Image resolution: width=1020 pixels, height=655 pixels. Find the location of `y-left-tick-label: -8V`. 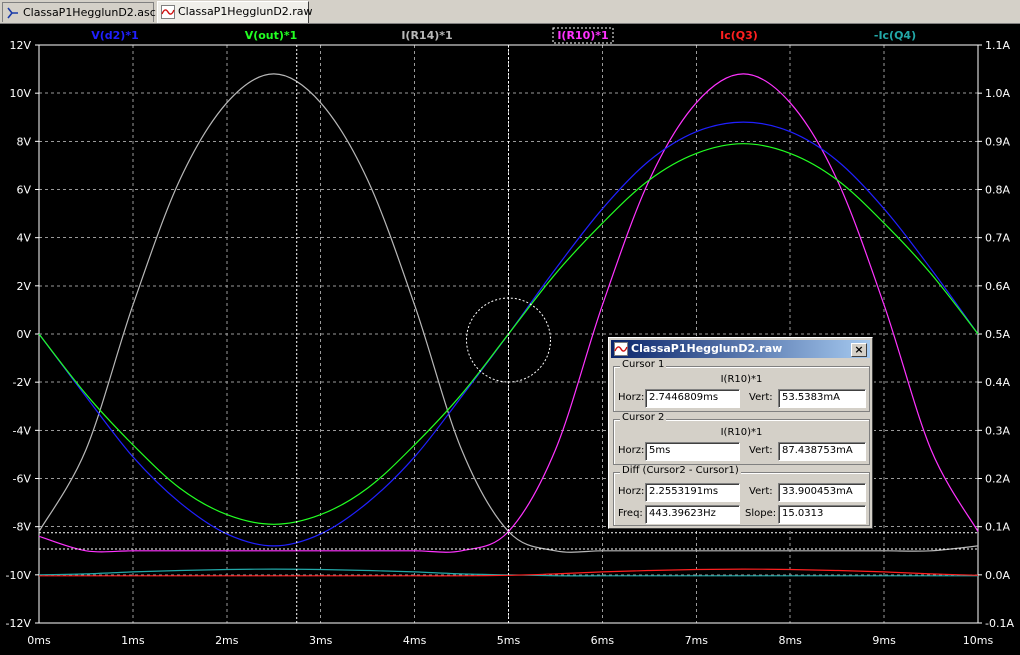

y-left-tick-label: -8V is located at coordinates (22, 527).